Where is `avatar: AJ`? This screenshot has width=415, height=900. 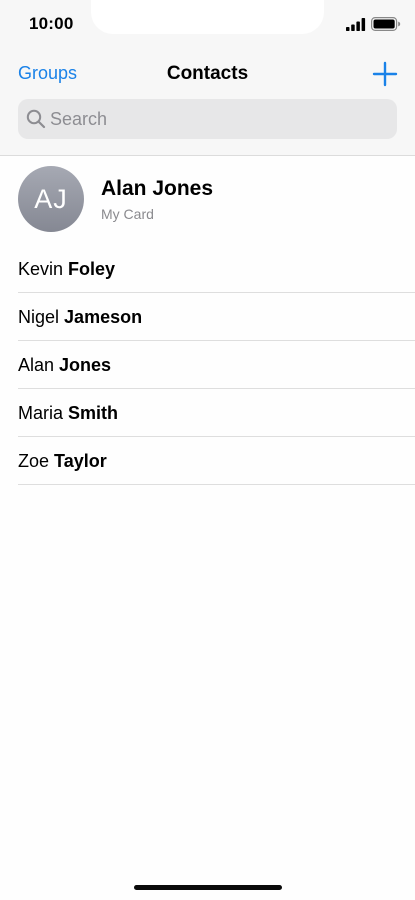 avatar: AJ is located at coordinates (51, 199).